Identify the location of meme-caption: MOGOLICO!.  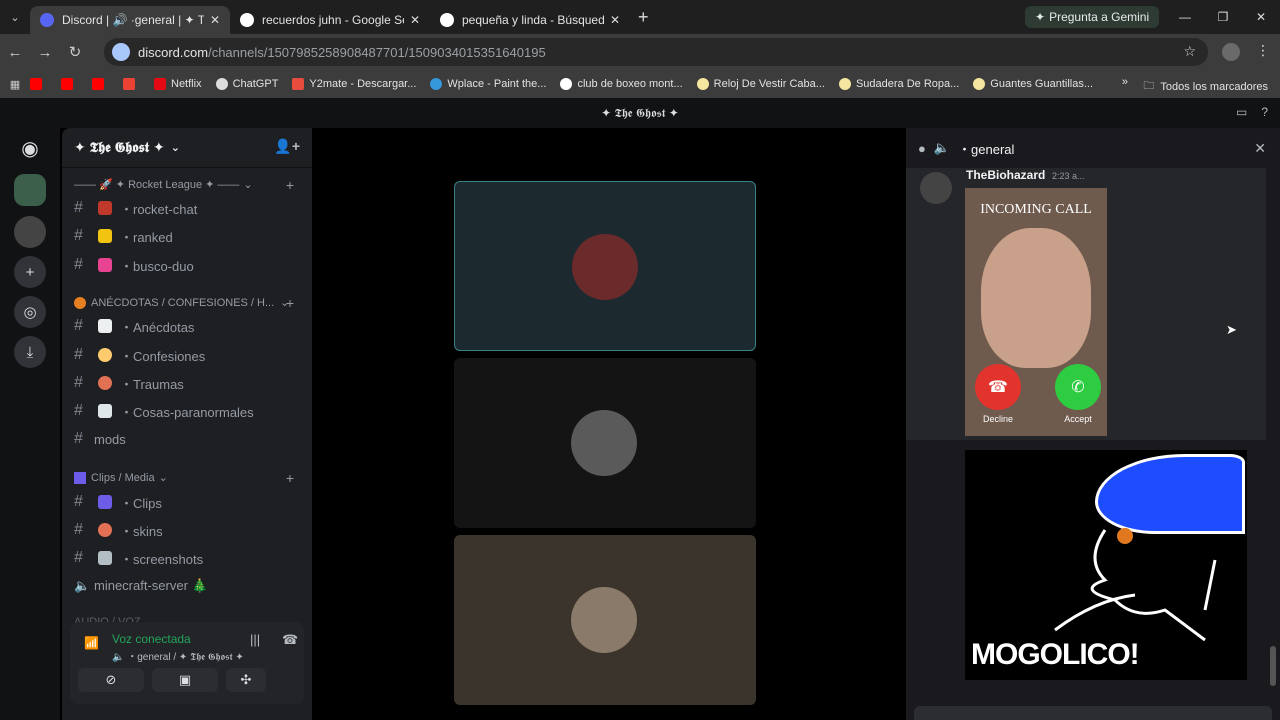
(1055, 654).